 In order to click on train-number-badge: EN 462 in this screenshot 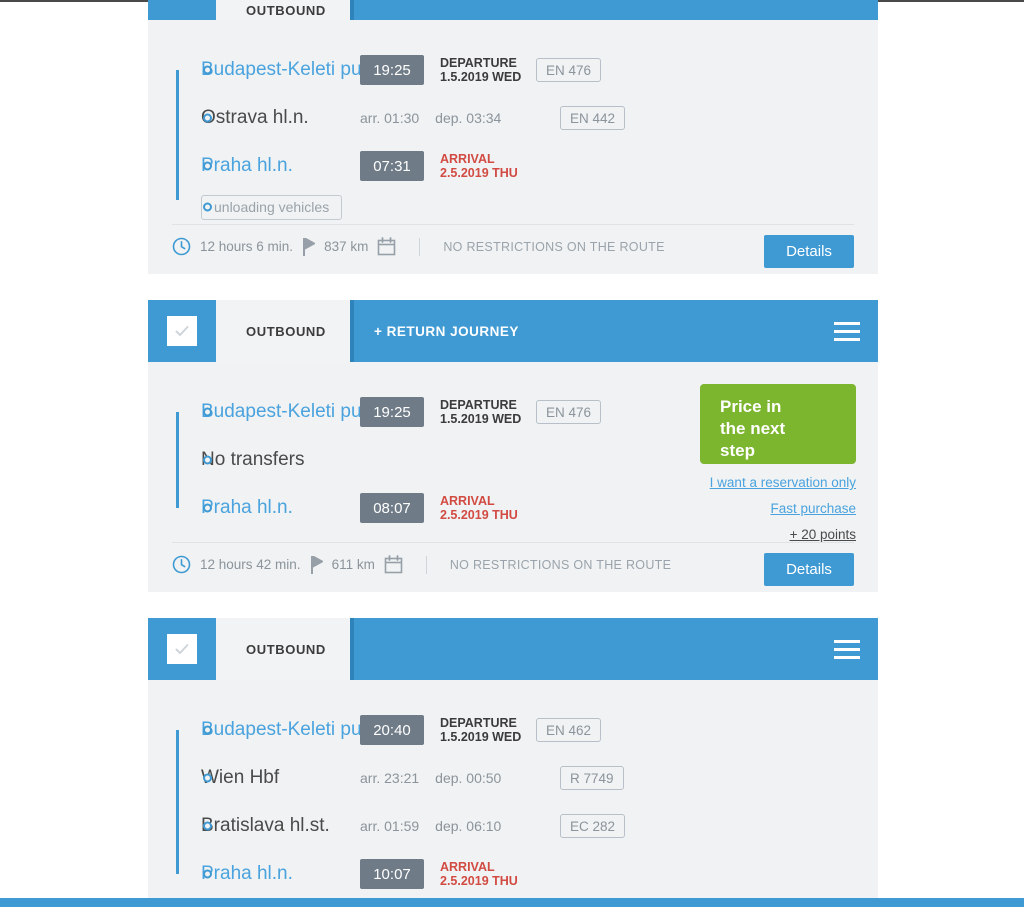, I will do `click(569, 730)`.